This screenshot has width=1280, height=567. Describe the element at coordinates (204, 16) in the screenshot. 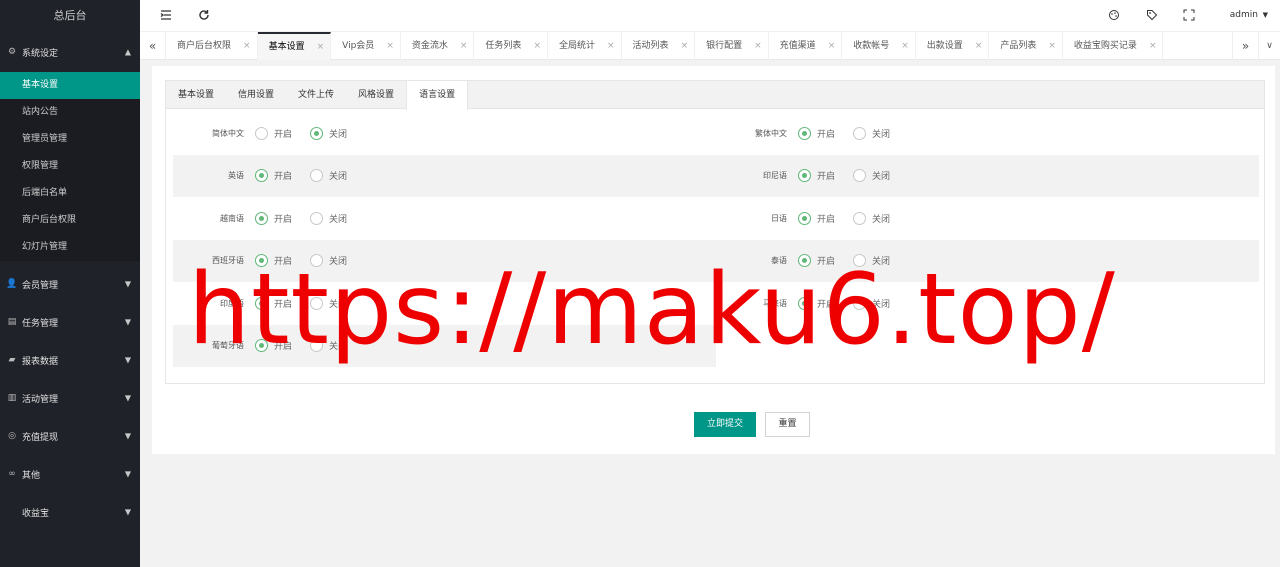

I see `refresh-icon` at that location.